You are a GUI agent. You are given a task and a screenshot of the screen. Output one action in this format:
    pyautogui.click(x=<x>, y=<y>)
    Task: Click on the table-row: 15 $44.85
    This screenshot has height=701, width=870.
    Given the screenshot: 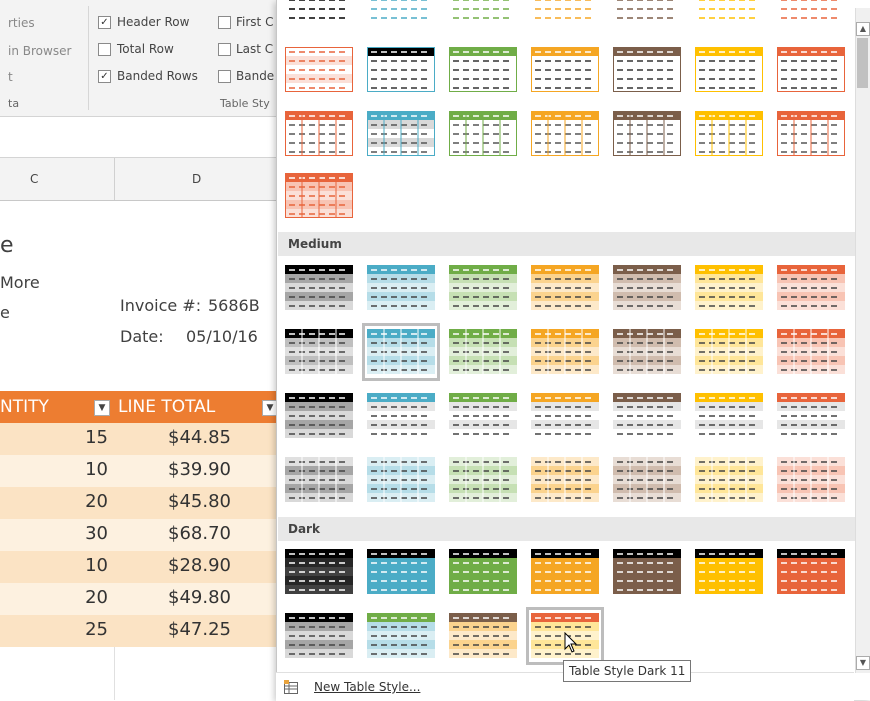 What is the action you would take?
    pyautogui.click(x=140, y=439)
    